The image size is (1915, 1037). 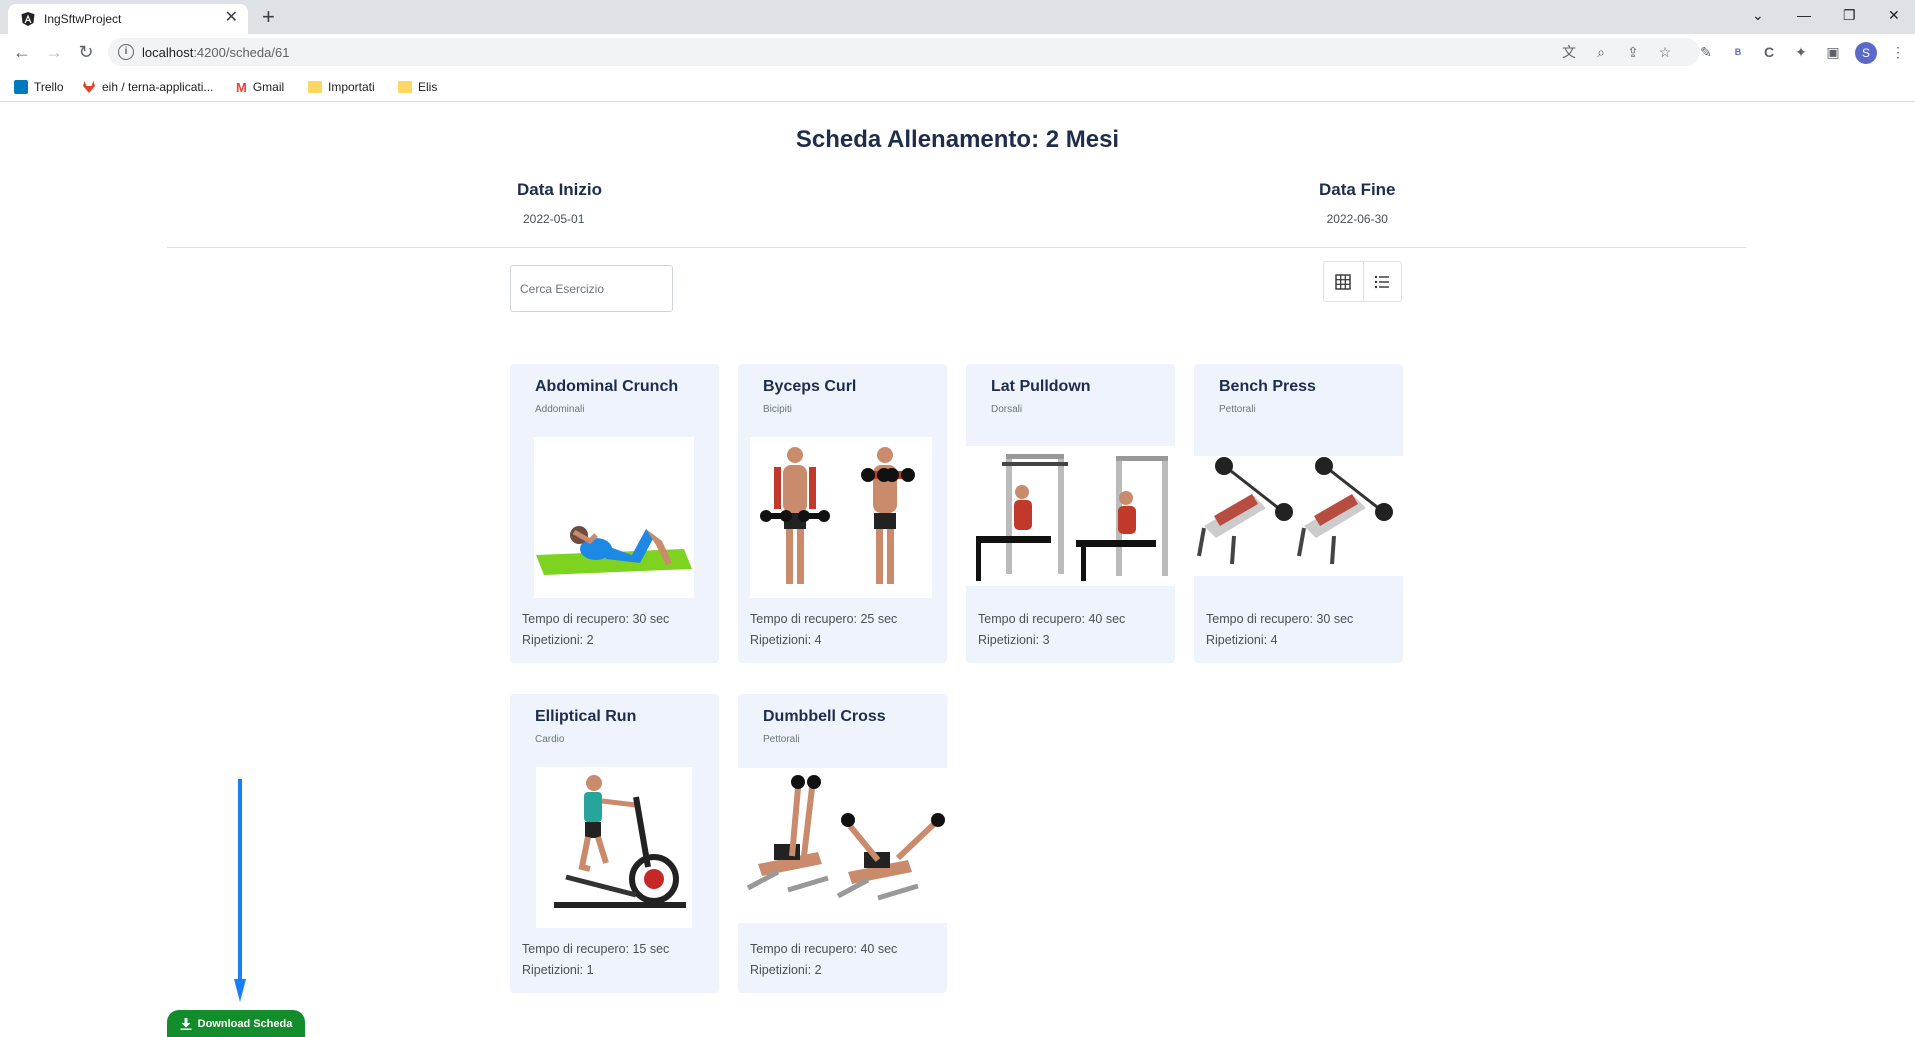 I want to click on tab-search-icon: ⌄, so click(x=1758, y=15).